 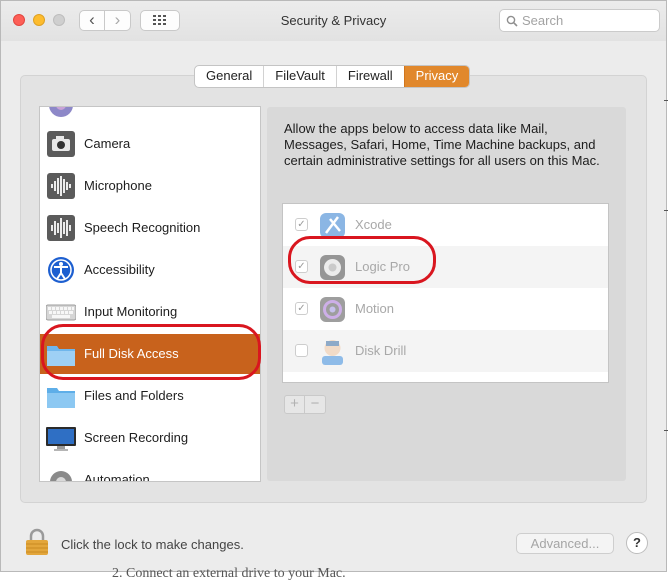 I want to click on sidebar-item-label: Files and Folders, so click(x=134, y=395).